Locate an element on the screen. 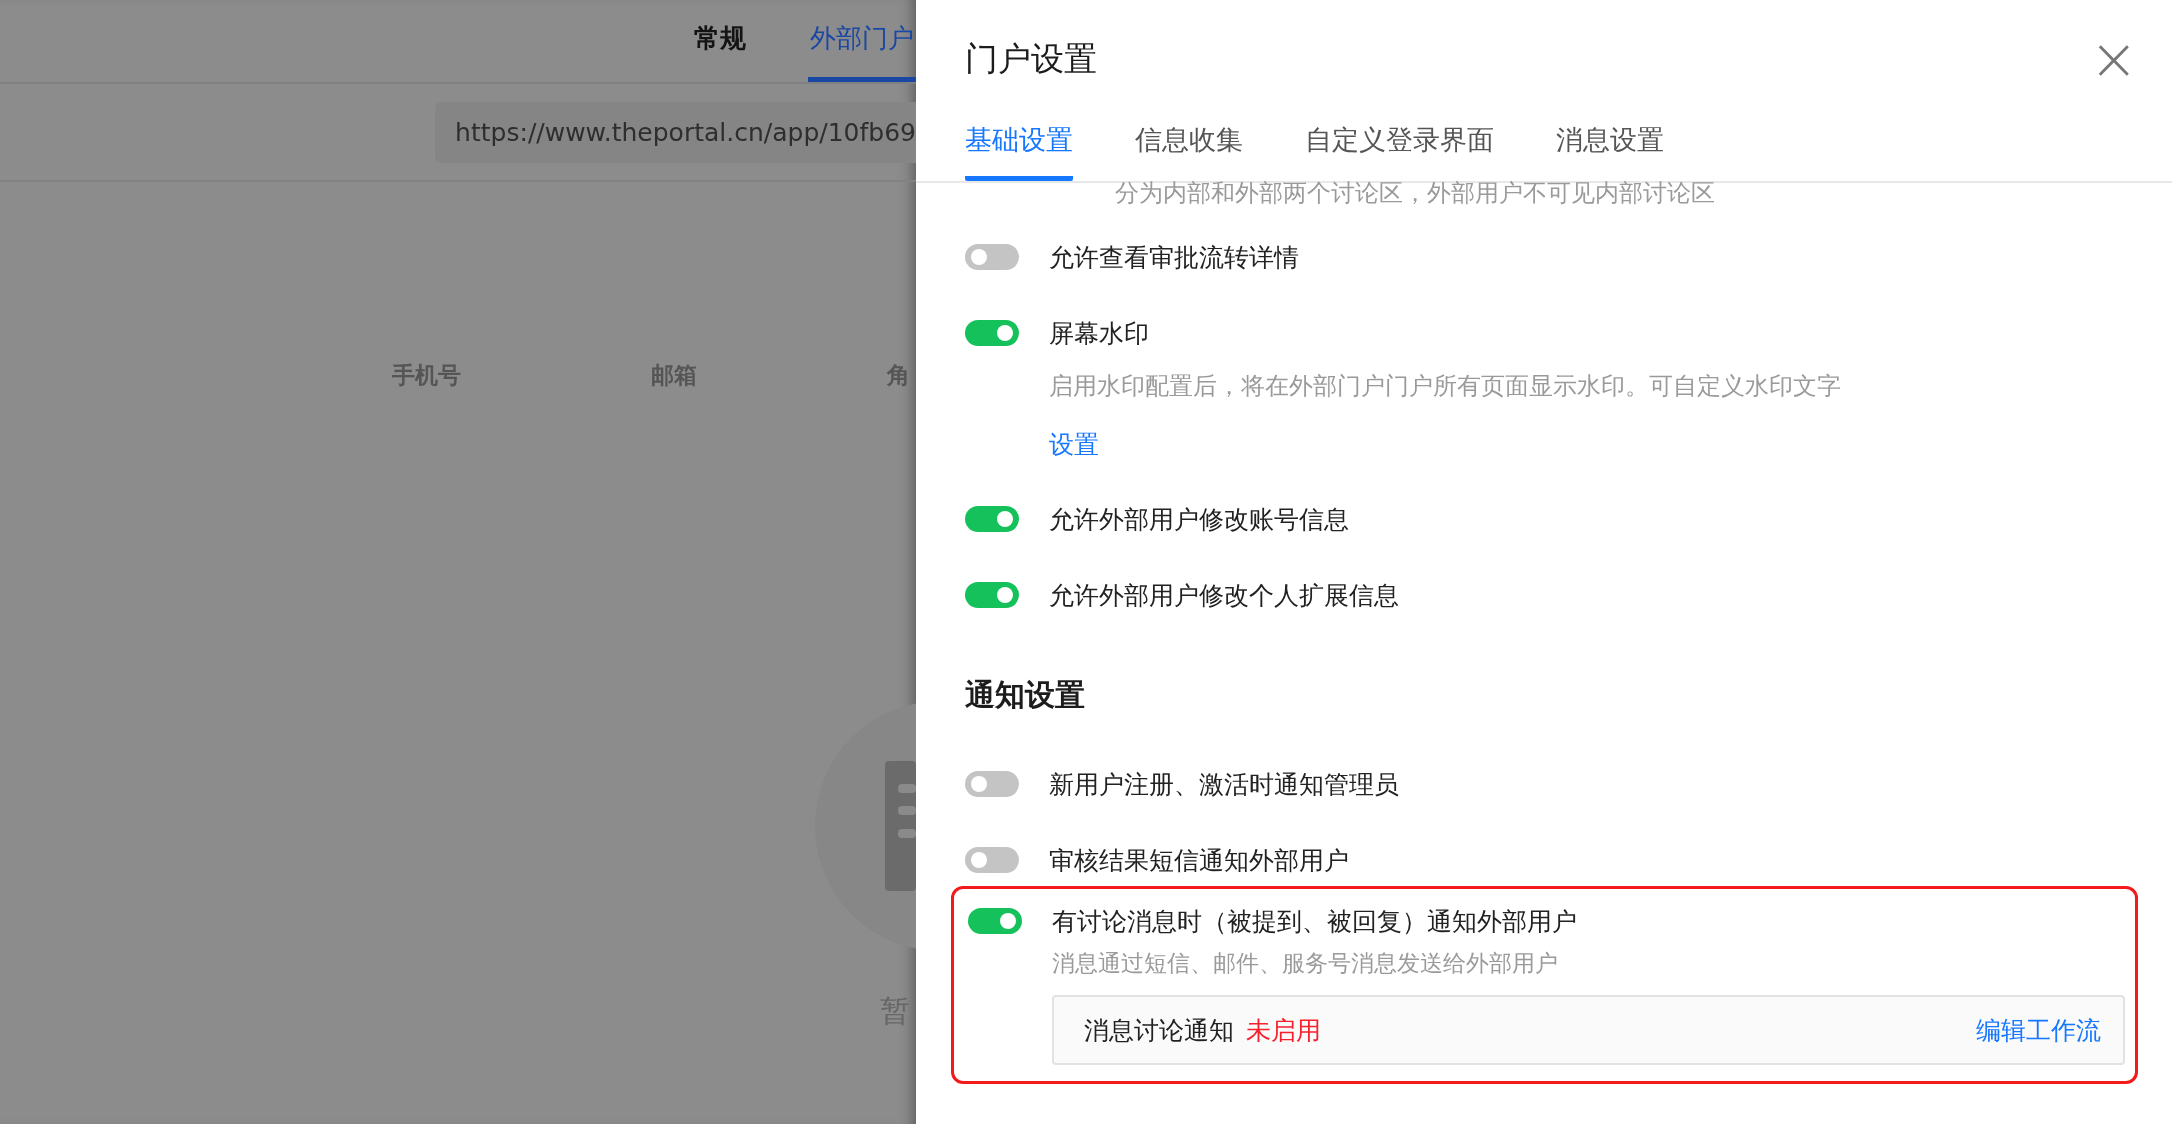 The image size is (2172, 1124). setting-label: 允许查看审批流转详情 is located at coordinates (1174, 257).